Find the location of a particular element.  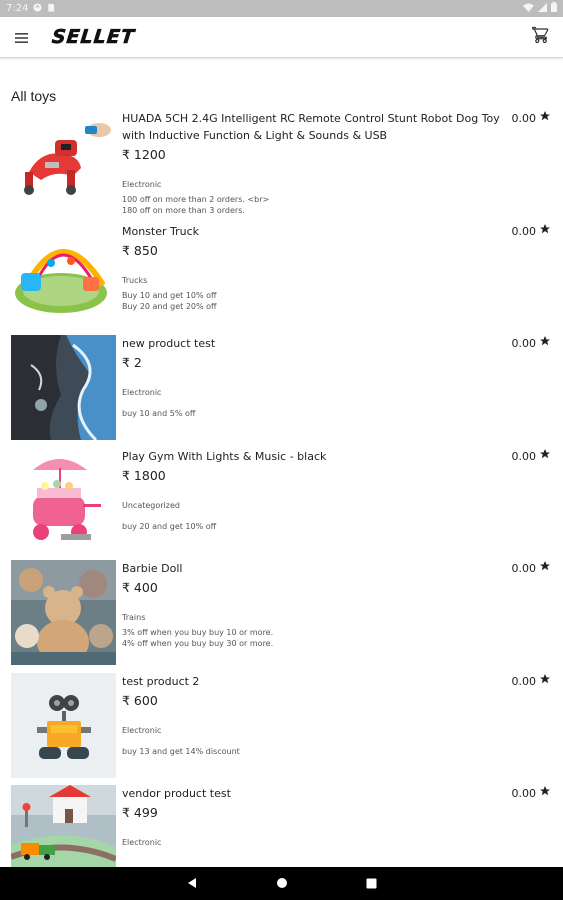

product-price: ₹ 600 is located at coordinates (140, 700).